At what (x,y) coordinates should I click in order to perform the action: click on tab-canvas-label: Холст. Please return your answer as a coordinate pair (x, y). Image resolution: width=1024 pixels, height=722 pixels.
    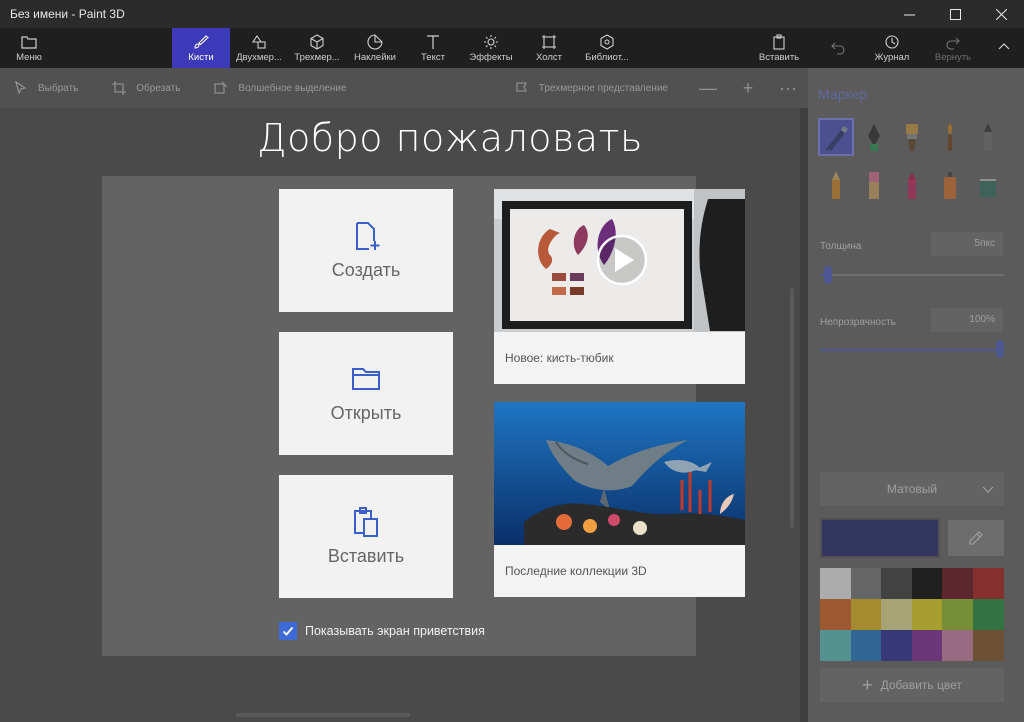
    Looking at the image, I should click on (549, 57).